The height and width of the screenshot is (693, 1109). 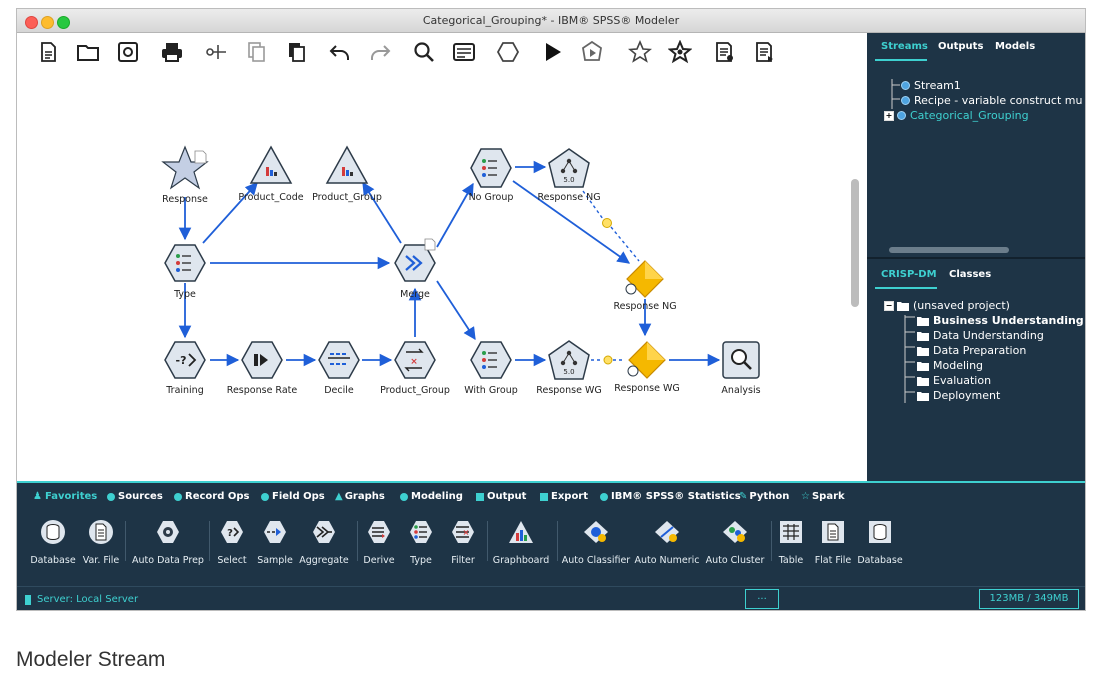 I want to click on crisp-folder: Deployment, so click(x=958, y=395).